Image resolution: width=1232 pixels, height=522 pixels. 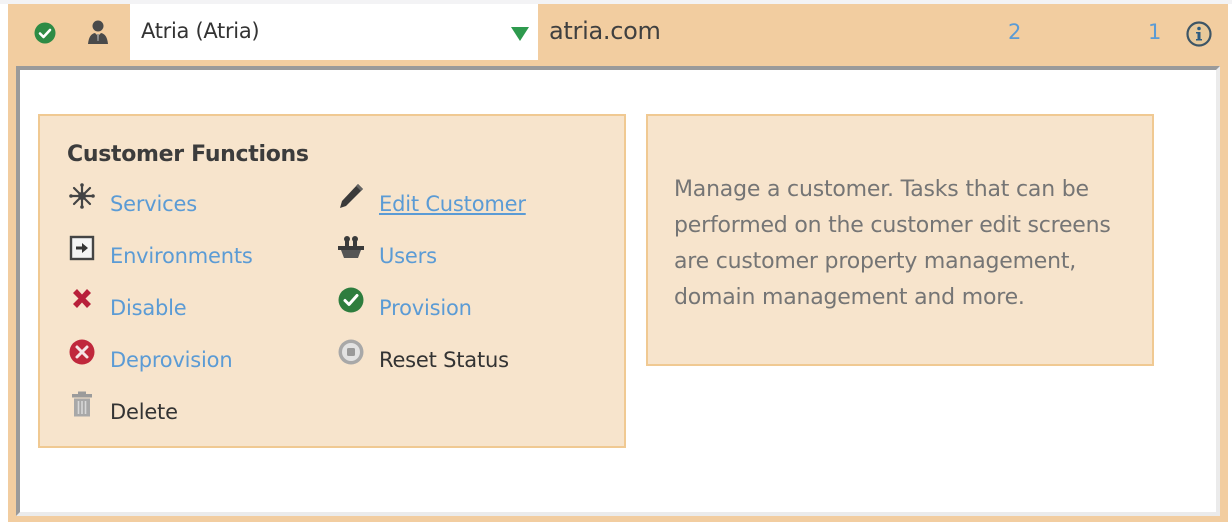 I want to click on customer-select: Atria (Atria), so click(x=334, y=32).